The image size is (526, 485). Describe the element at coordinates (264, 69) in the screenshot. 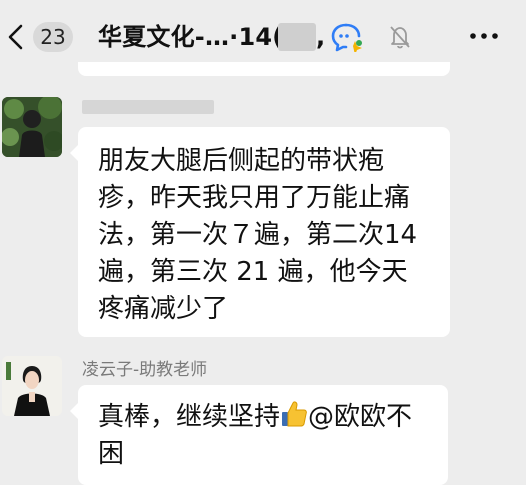

I see `previous-message-bubble` at that location.